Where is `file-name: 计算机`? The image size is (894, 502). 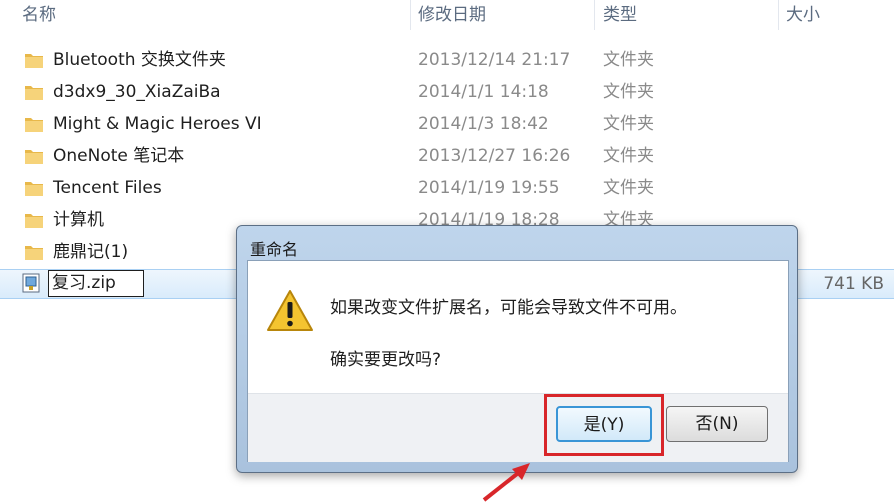
file-name: 计算机 is located at coordinates (78, 220).